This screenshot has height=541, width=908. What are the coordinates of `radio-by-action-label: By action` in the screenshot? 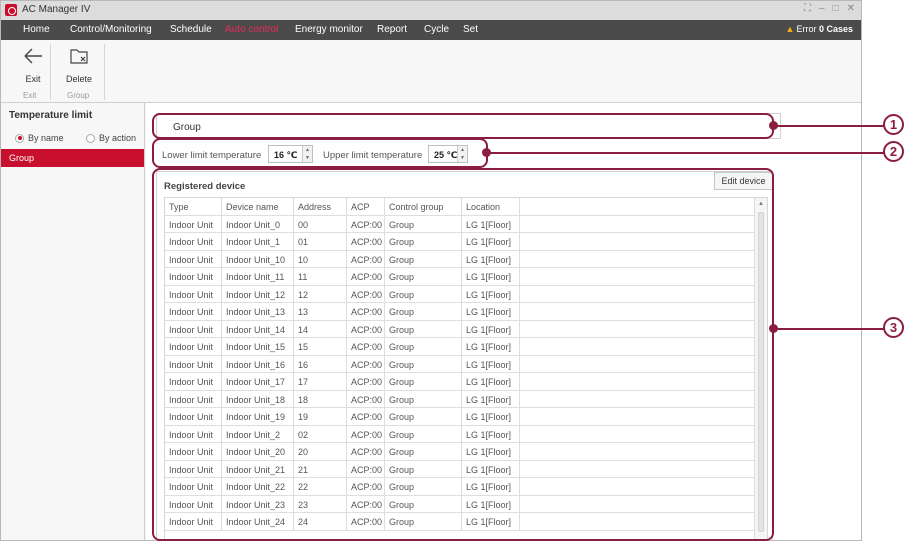 It's located at (118, 138).